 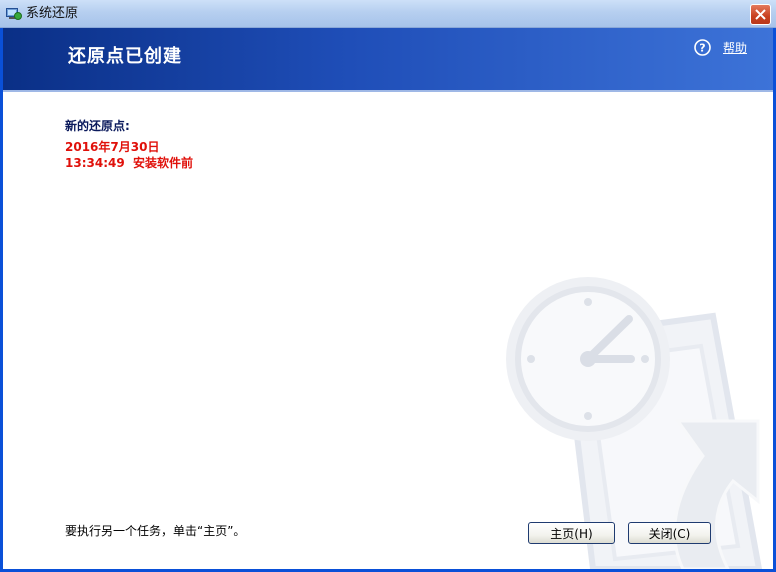 I want to click on close-x-icon, so click(x=760, y=14).